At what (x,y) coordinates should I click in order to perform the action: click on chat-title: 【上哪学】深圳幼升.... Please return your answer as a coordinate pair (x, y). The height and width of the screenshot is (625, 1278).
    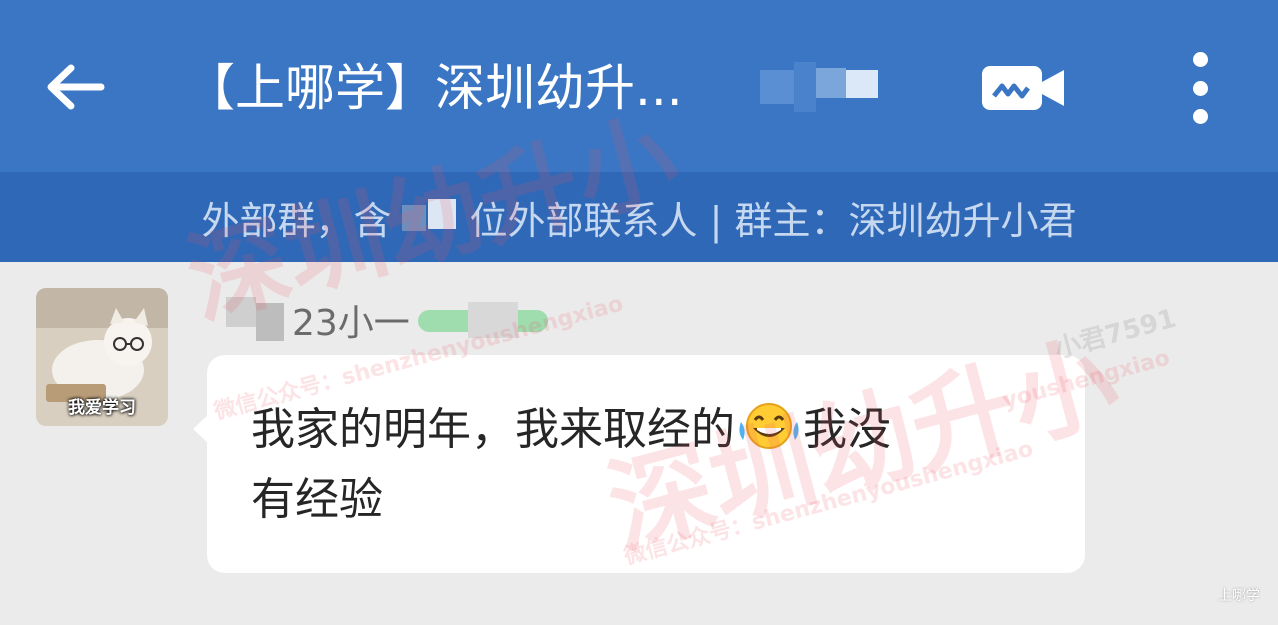
    Looking at the image, I should click on (434, 88).